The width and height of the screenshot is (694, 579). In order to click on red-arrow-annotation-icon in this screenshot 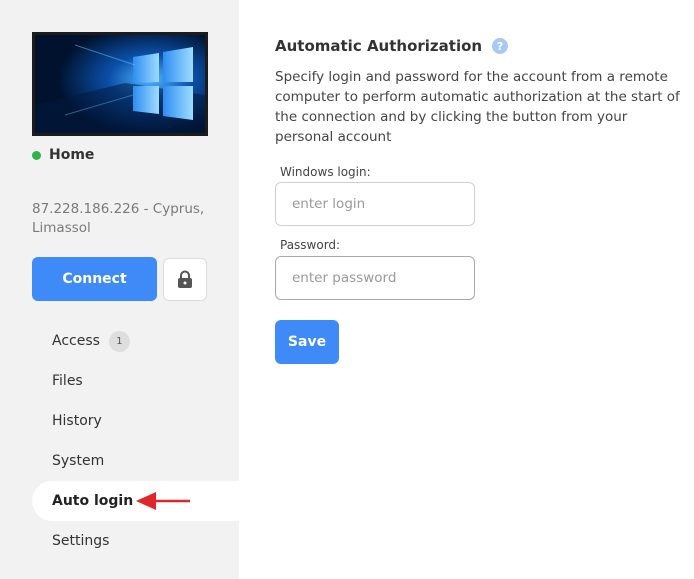, I will do `click(163, 501)`.